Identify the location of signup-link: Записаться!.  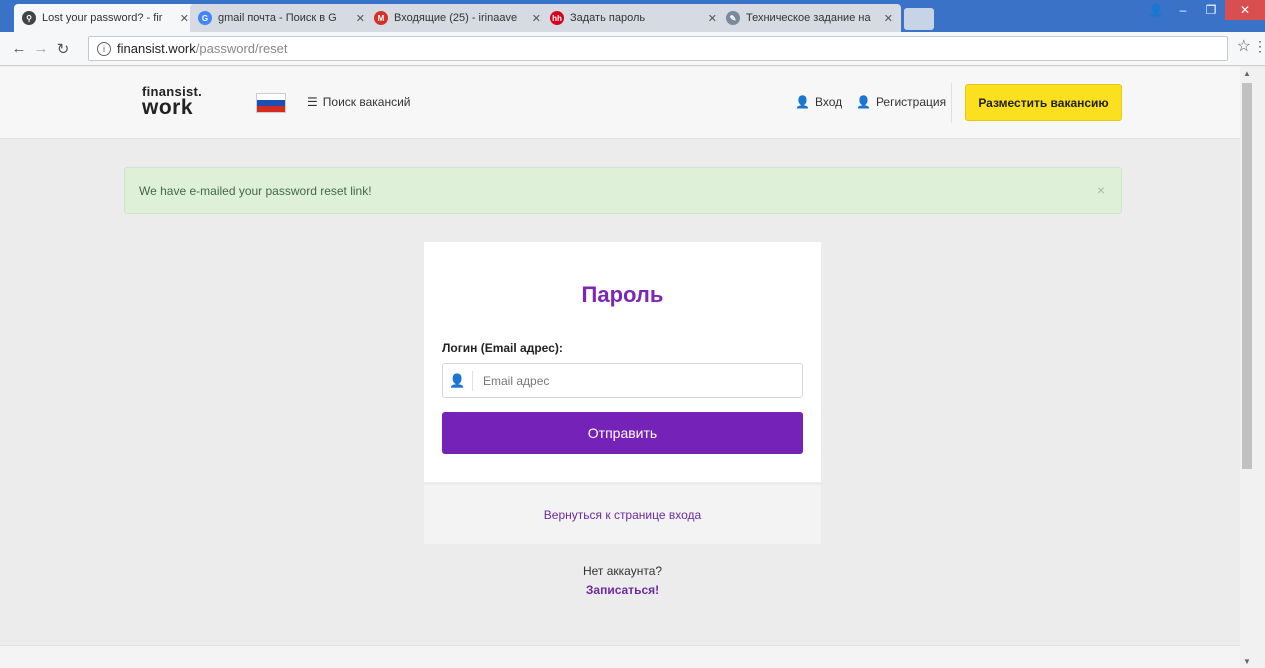
(622, 590).